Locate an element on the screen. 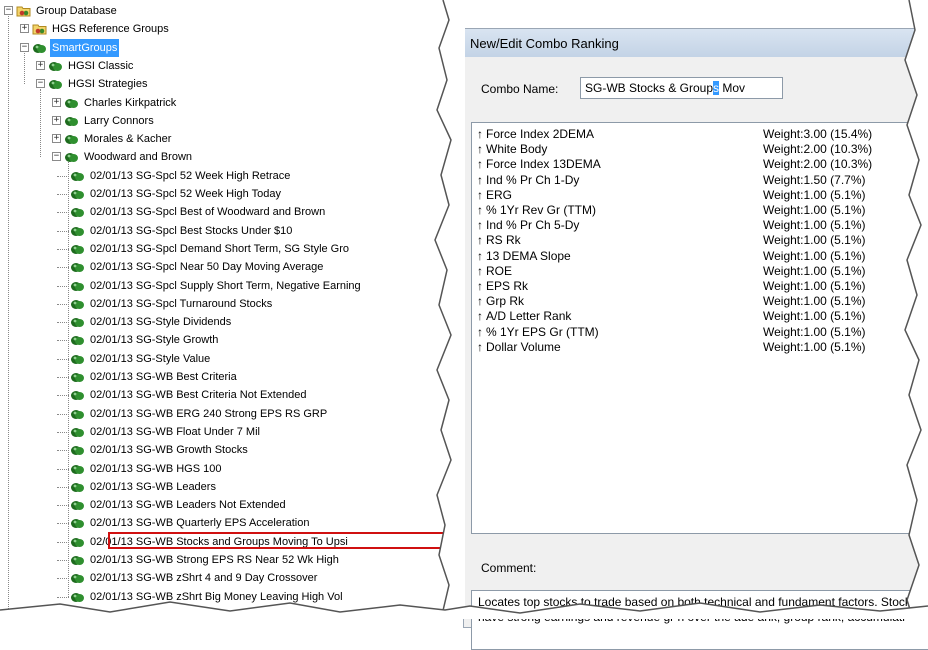 The height and width of the screenshot is (650, 928). tree-node: 02/01/13 SG-Spcl Best Stocks Under $10 is located at coordinates (220, 231).